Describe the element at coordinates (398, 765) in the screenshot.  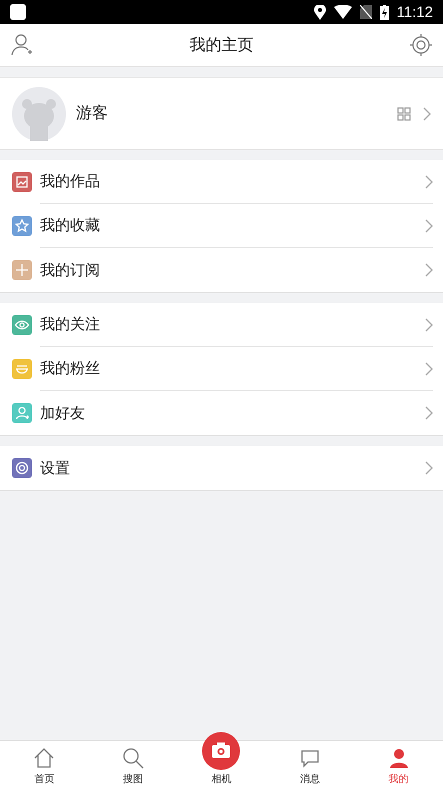
I see `nav-tab: 我的` at that location.